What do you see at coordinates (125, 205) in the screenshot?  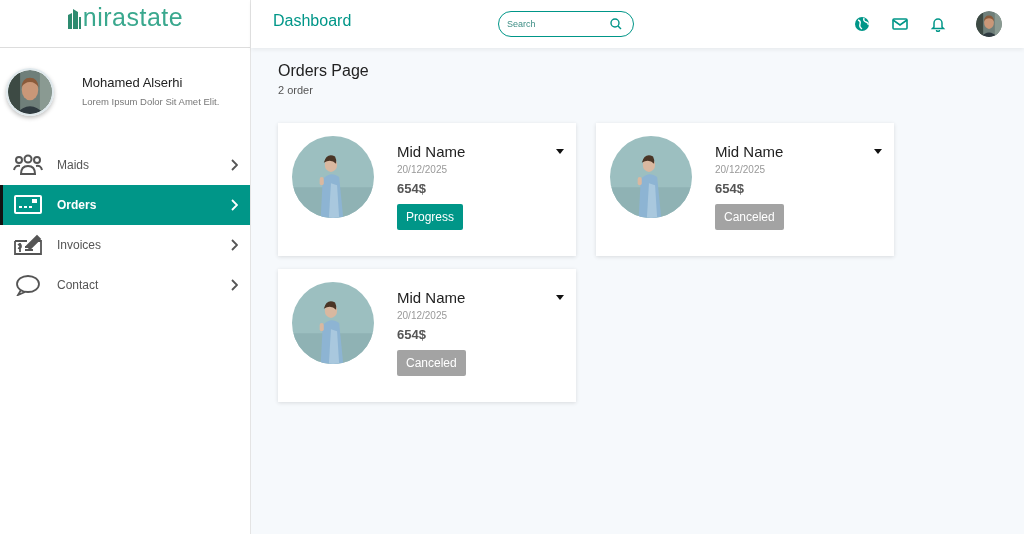 I see `nav-item: Orders` at bounding box center [125, 205].